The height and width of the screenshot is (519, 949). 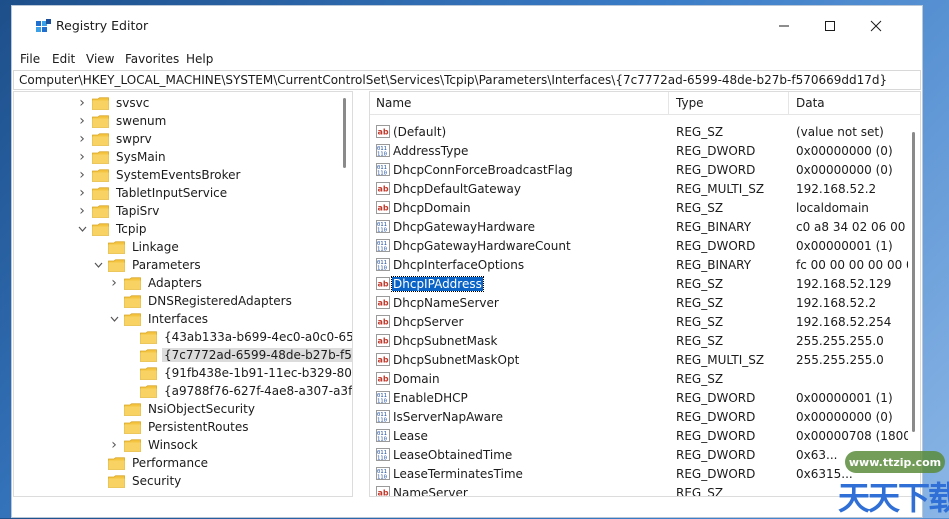 I want to click on tree-item: Security, so click(x=137, y=481).